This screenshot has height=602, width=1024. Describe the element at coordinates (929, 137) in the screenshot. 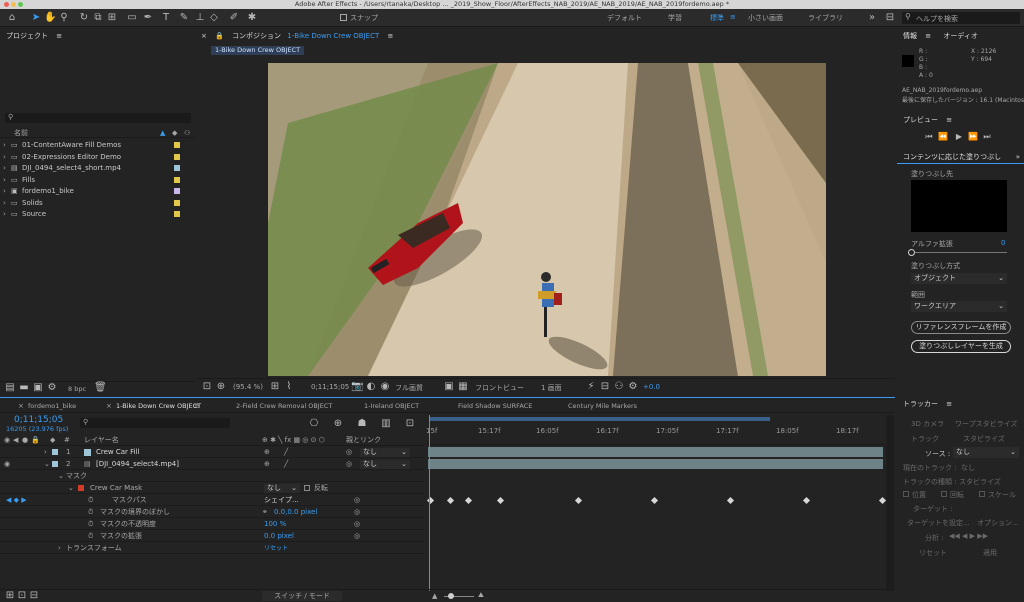

I see `first-frame-icon: ⏮` at that location.